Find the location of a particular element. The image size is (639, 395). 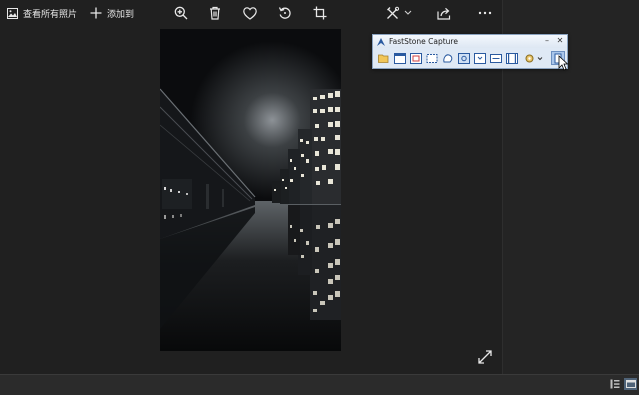

rotate-button is located at coordinates (285, 13).